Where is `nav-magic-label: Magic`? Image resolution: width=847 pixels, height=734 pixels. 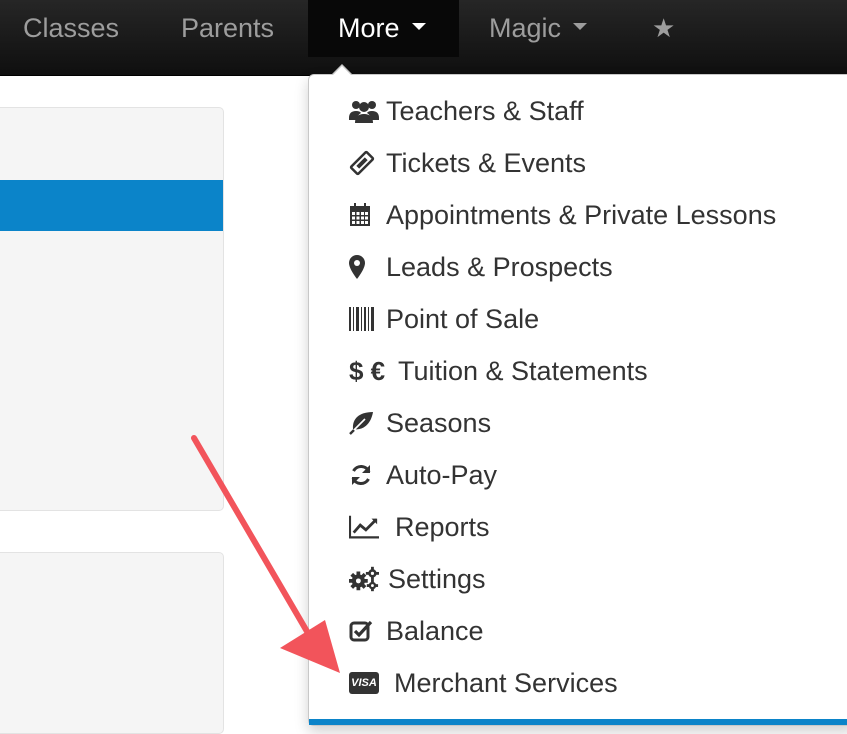 nav-magic-label: Magic is located at coordinates (525, 28).